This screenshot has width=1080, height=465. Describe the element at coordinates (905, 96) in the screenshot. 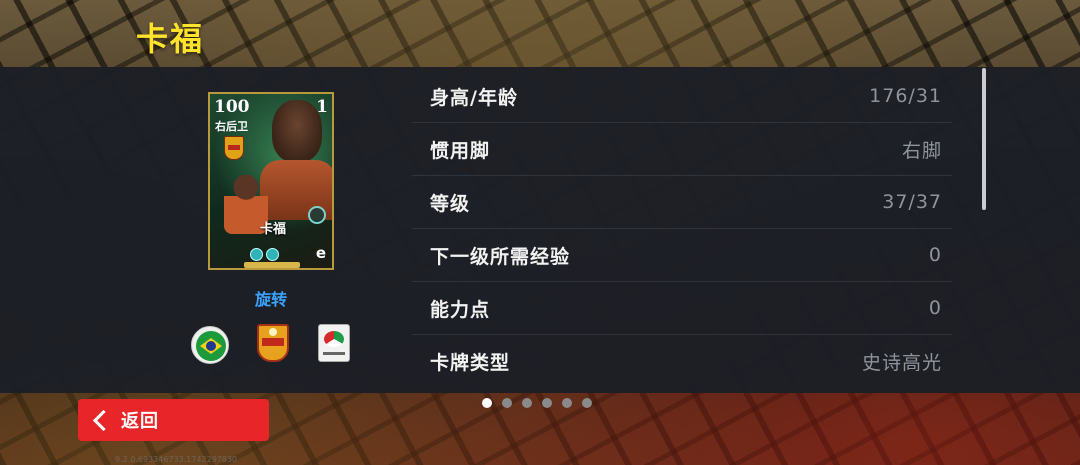

I see `stat-value: 176/31` at that location.